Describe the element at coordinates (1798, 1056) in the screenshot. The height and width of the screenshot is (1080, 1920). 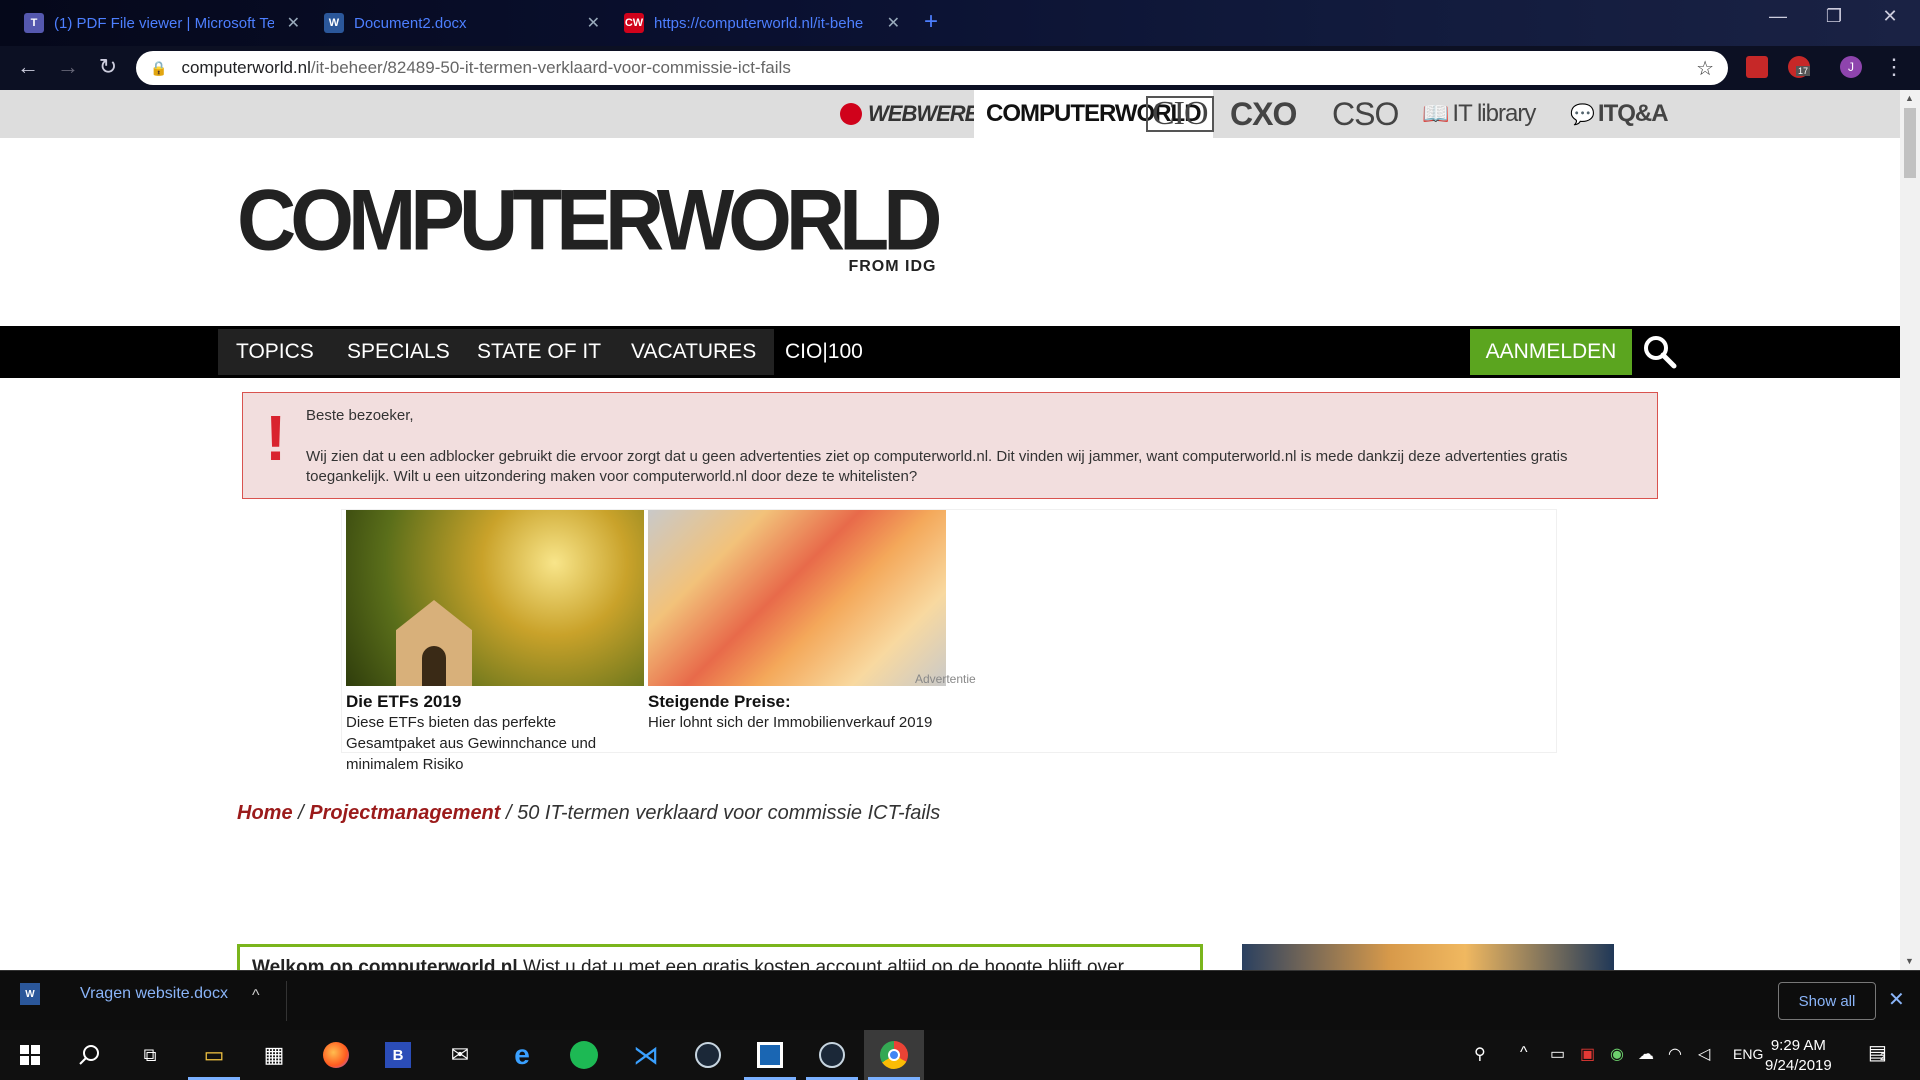
I see `clock: 9:29 AM 9/24/2019` at that location.